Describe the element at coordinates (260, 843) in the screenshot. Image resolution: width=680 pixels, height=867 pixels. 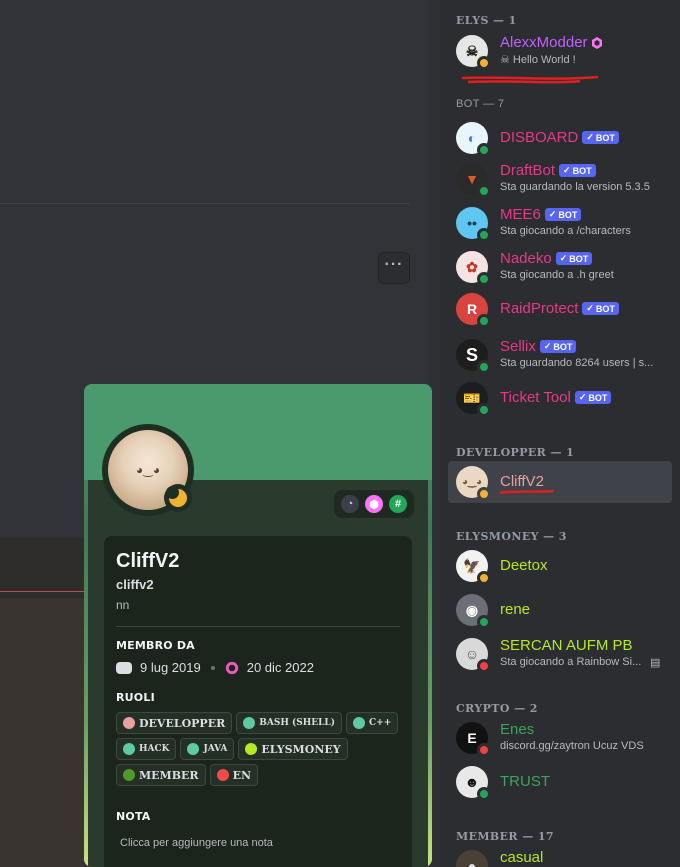
I see `note-input: Clicca per aggiungere una nota` at that location.